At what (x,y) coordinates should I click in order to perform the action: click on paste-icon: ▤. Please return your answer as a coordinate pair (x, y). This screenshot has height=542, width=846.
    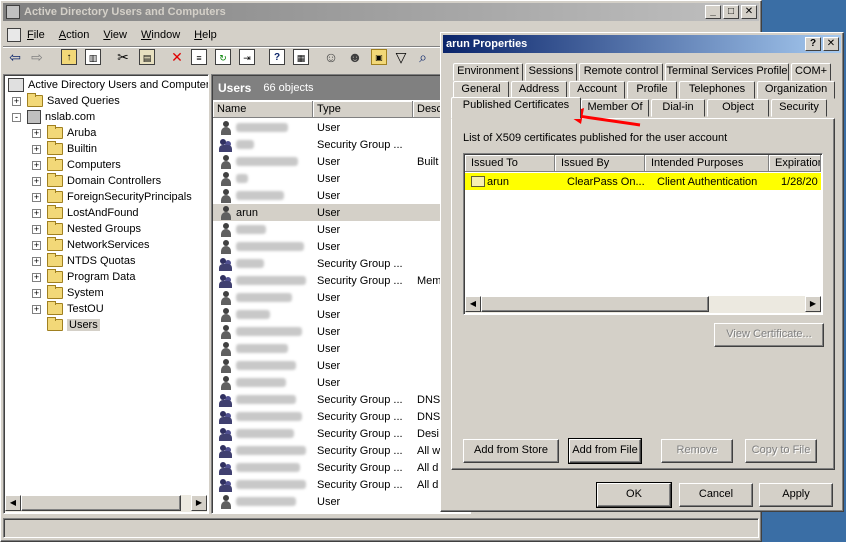
    Looking at the image, I should click on (147, 57).